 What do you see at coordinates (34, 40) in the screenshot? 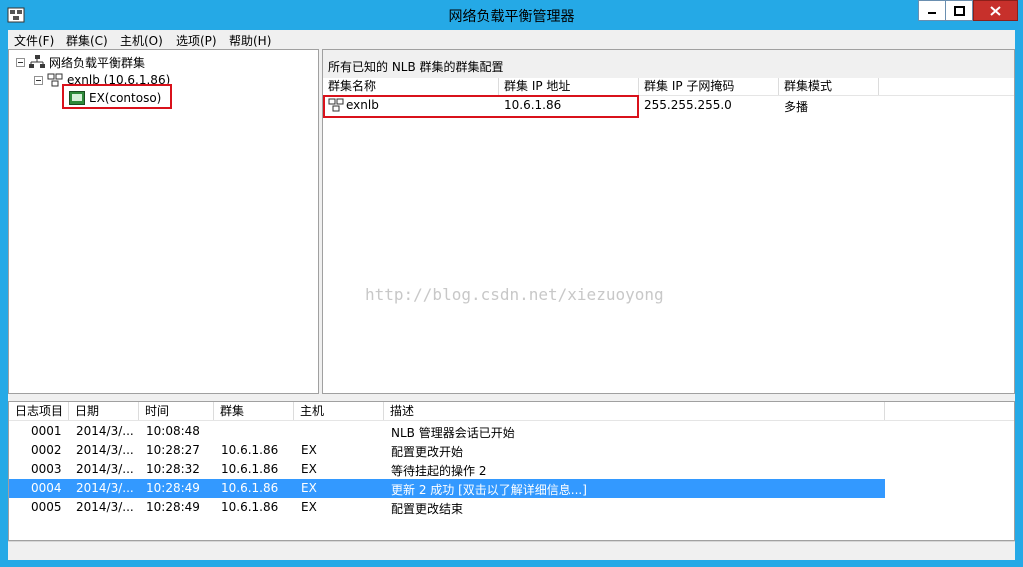
I see `menu-file: 文件(F)` at bounding box center [34, 40].